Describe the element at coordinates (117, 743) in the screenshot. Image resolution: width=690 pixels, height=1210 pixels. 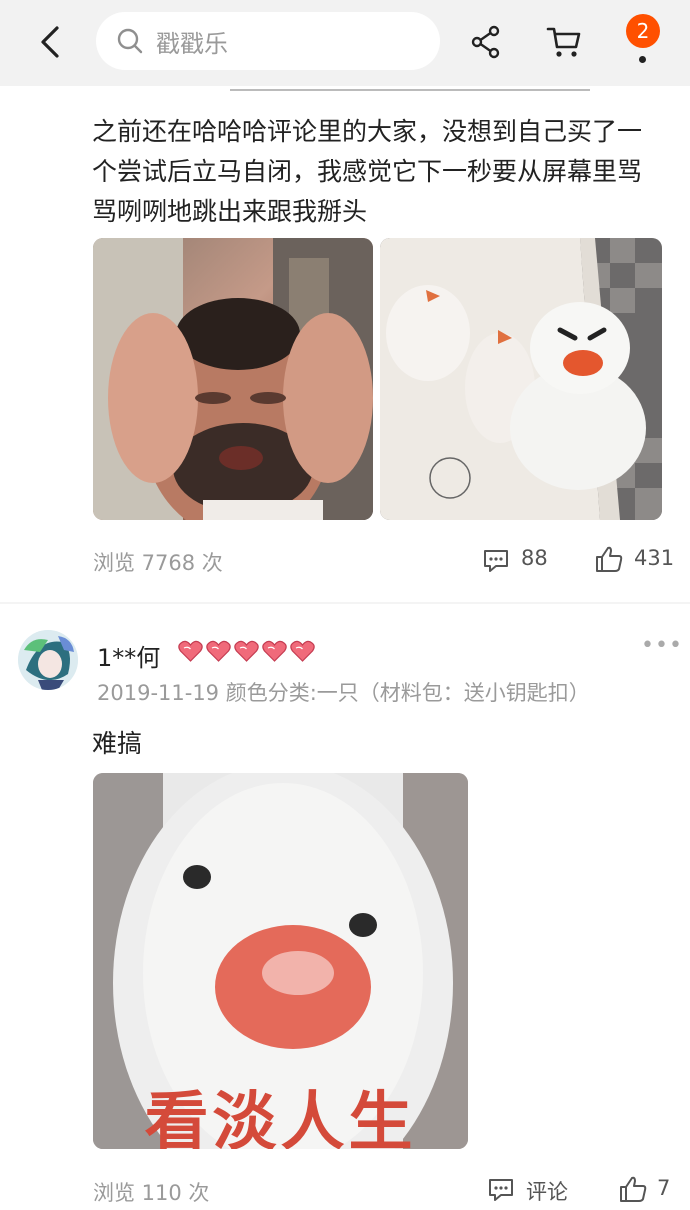
I see `review-text: 难搞` at that location.